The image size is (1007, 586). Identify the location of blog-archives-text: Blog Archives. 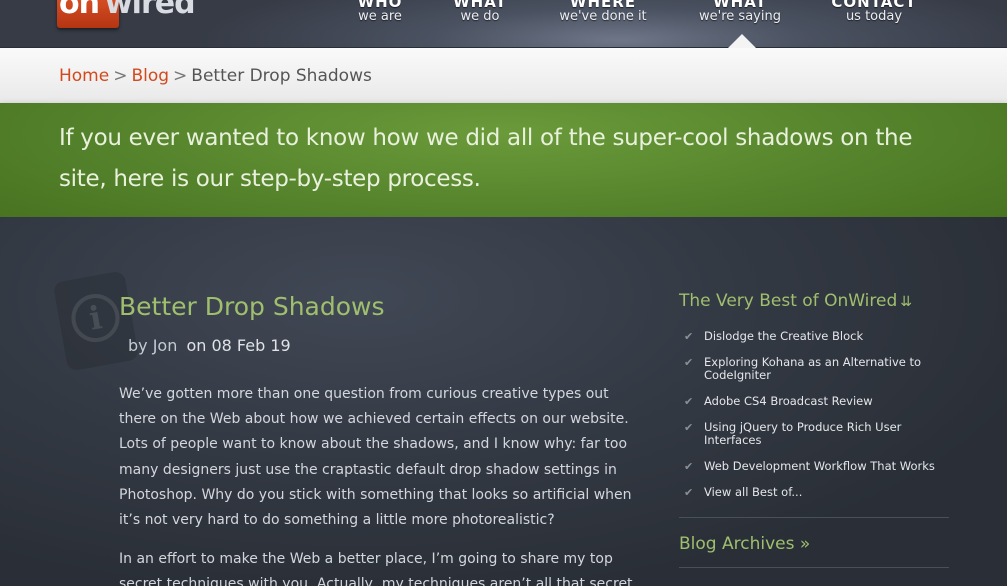
(737, 544).